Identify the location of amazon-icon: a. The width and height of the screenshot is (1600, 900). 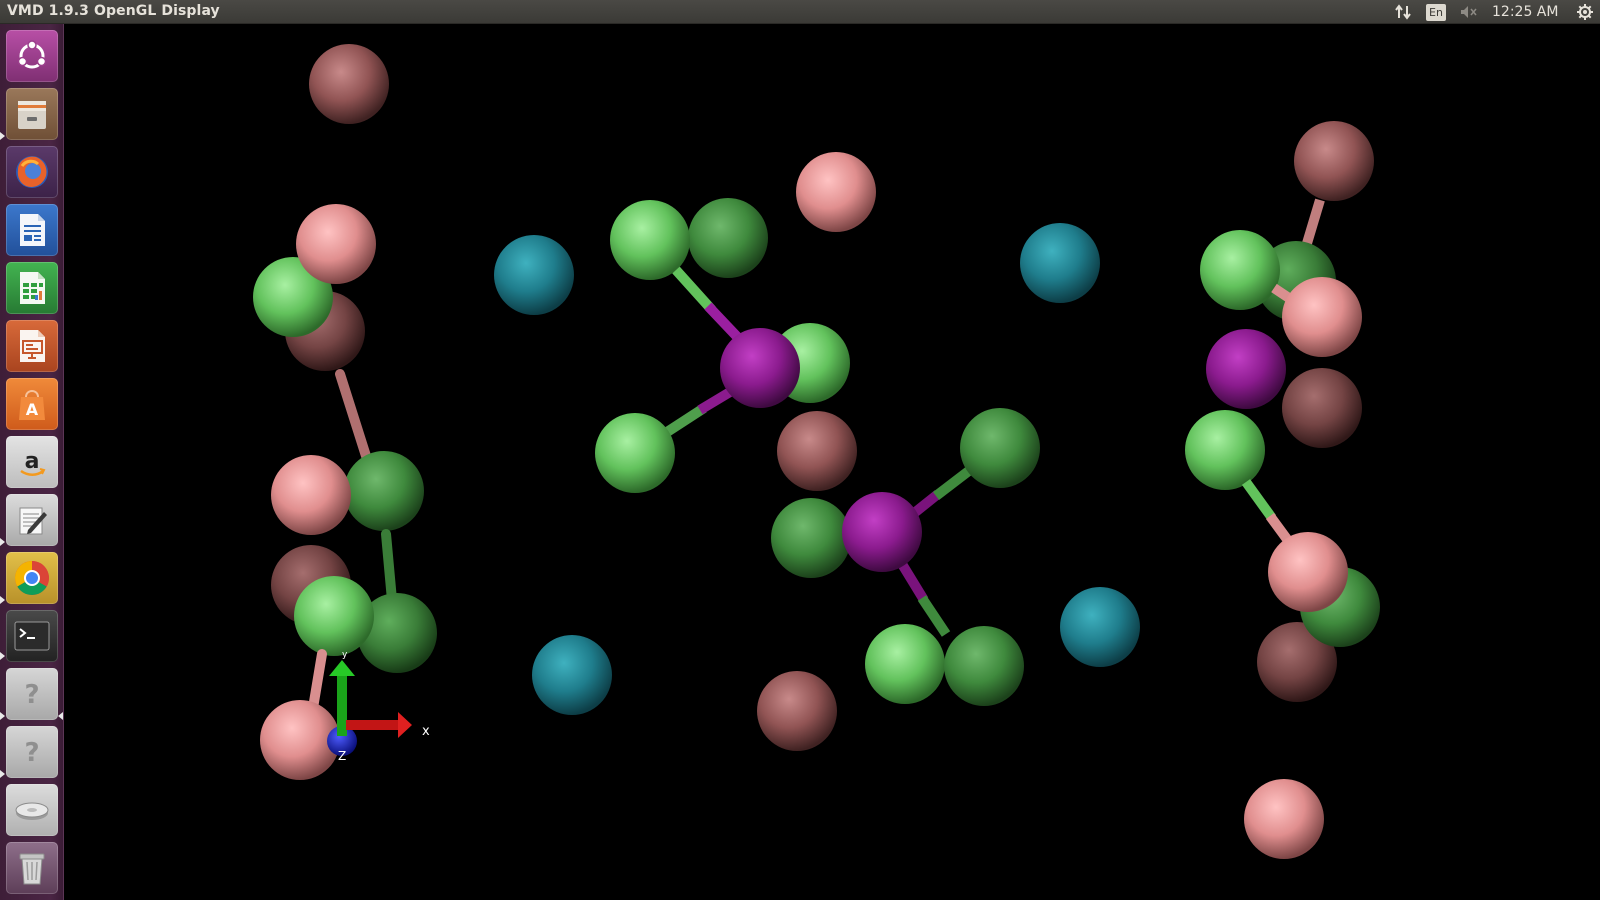
(33, 462).